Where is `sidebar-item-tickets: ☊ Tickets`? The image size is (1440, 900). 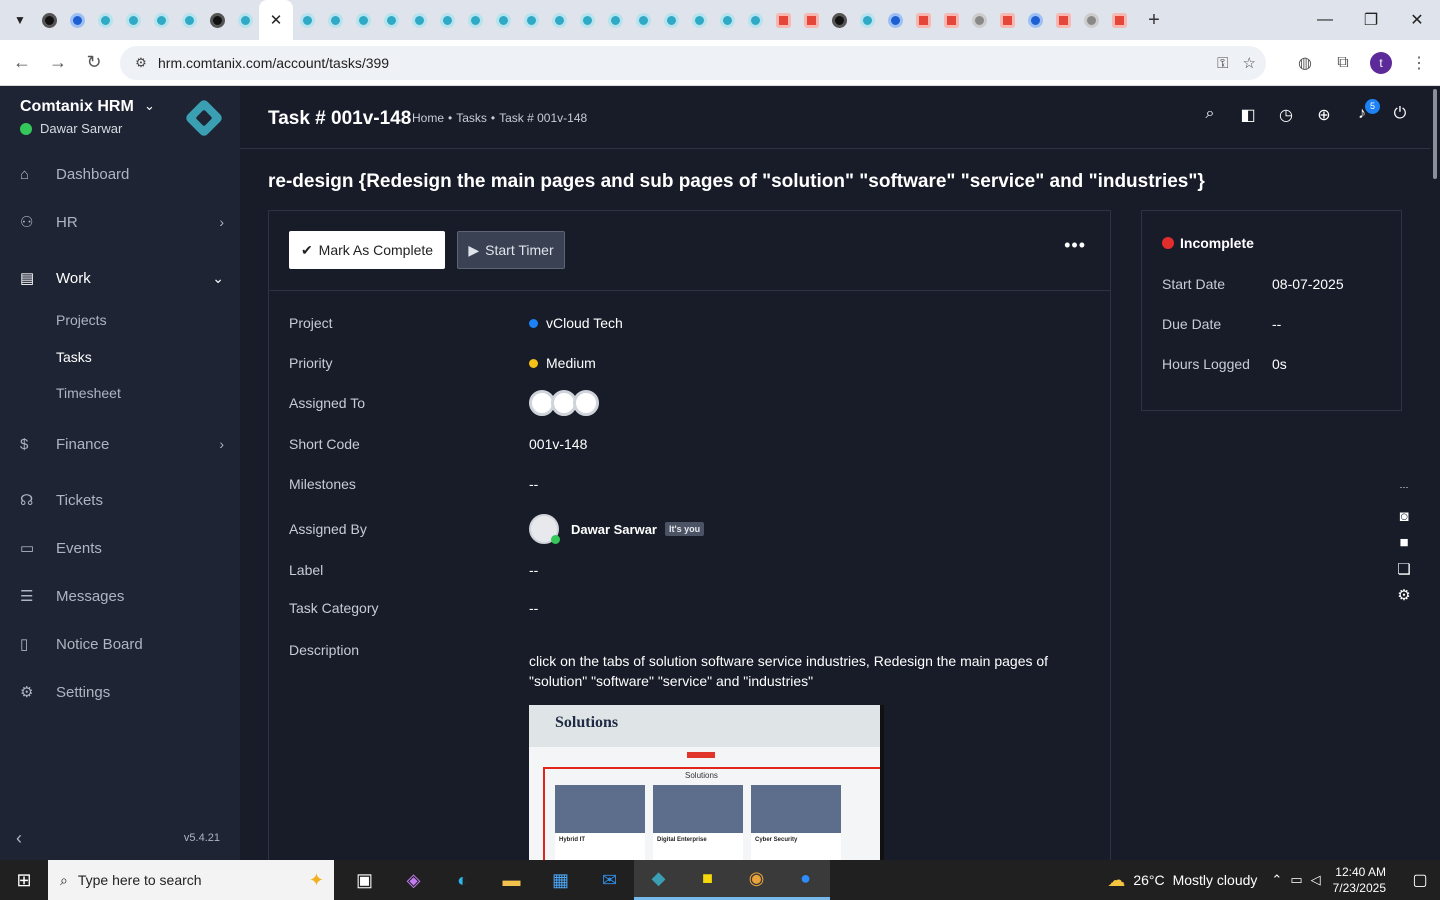 sidebar-item-tickets: ☊ Tickets is located at coordinates (120, 500).